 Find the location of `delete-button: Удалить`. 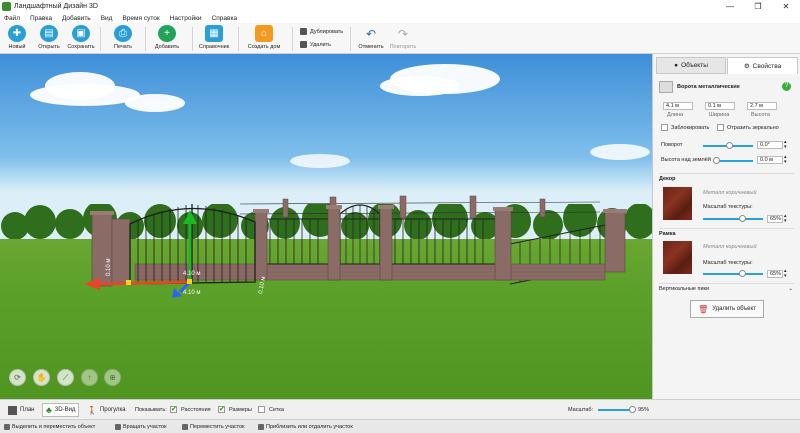

delete-button: Удалить is located at coordinates (315, 44).